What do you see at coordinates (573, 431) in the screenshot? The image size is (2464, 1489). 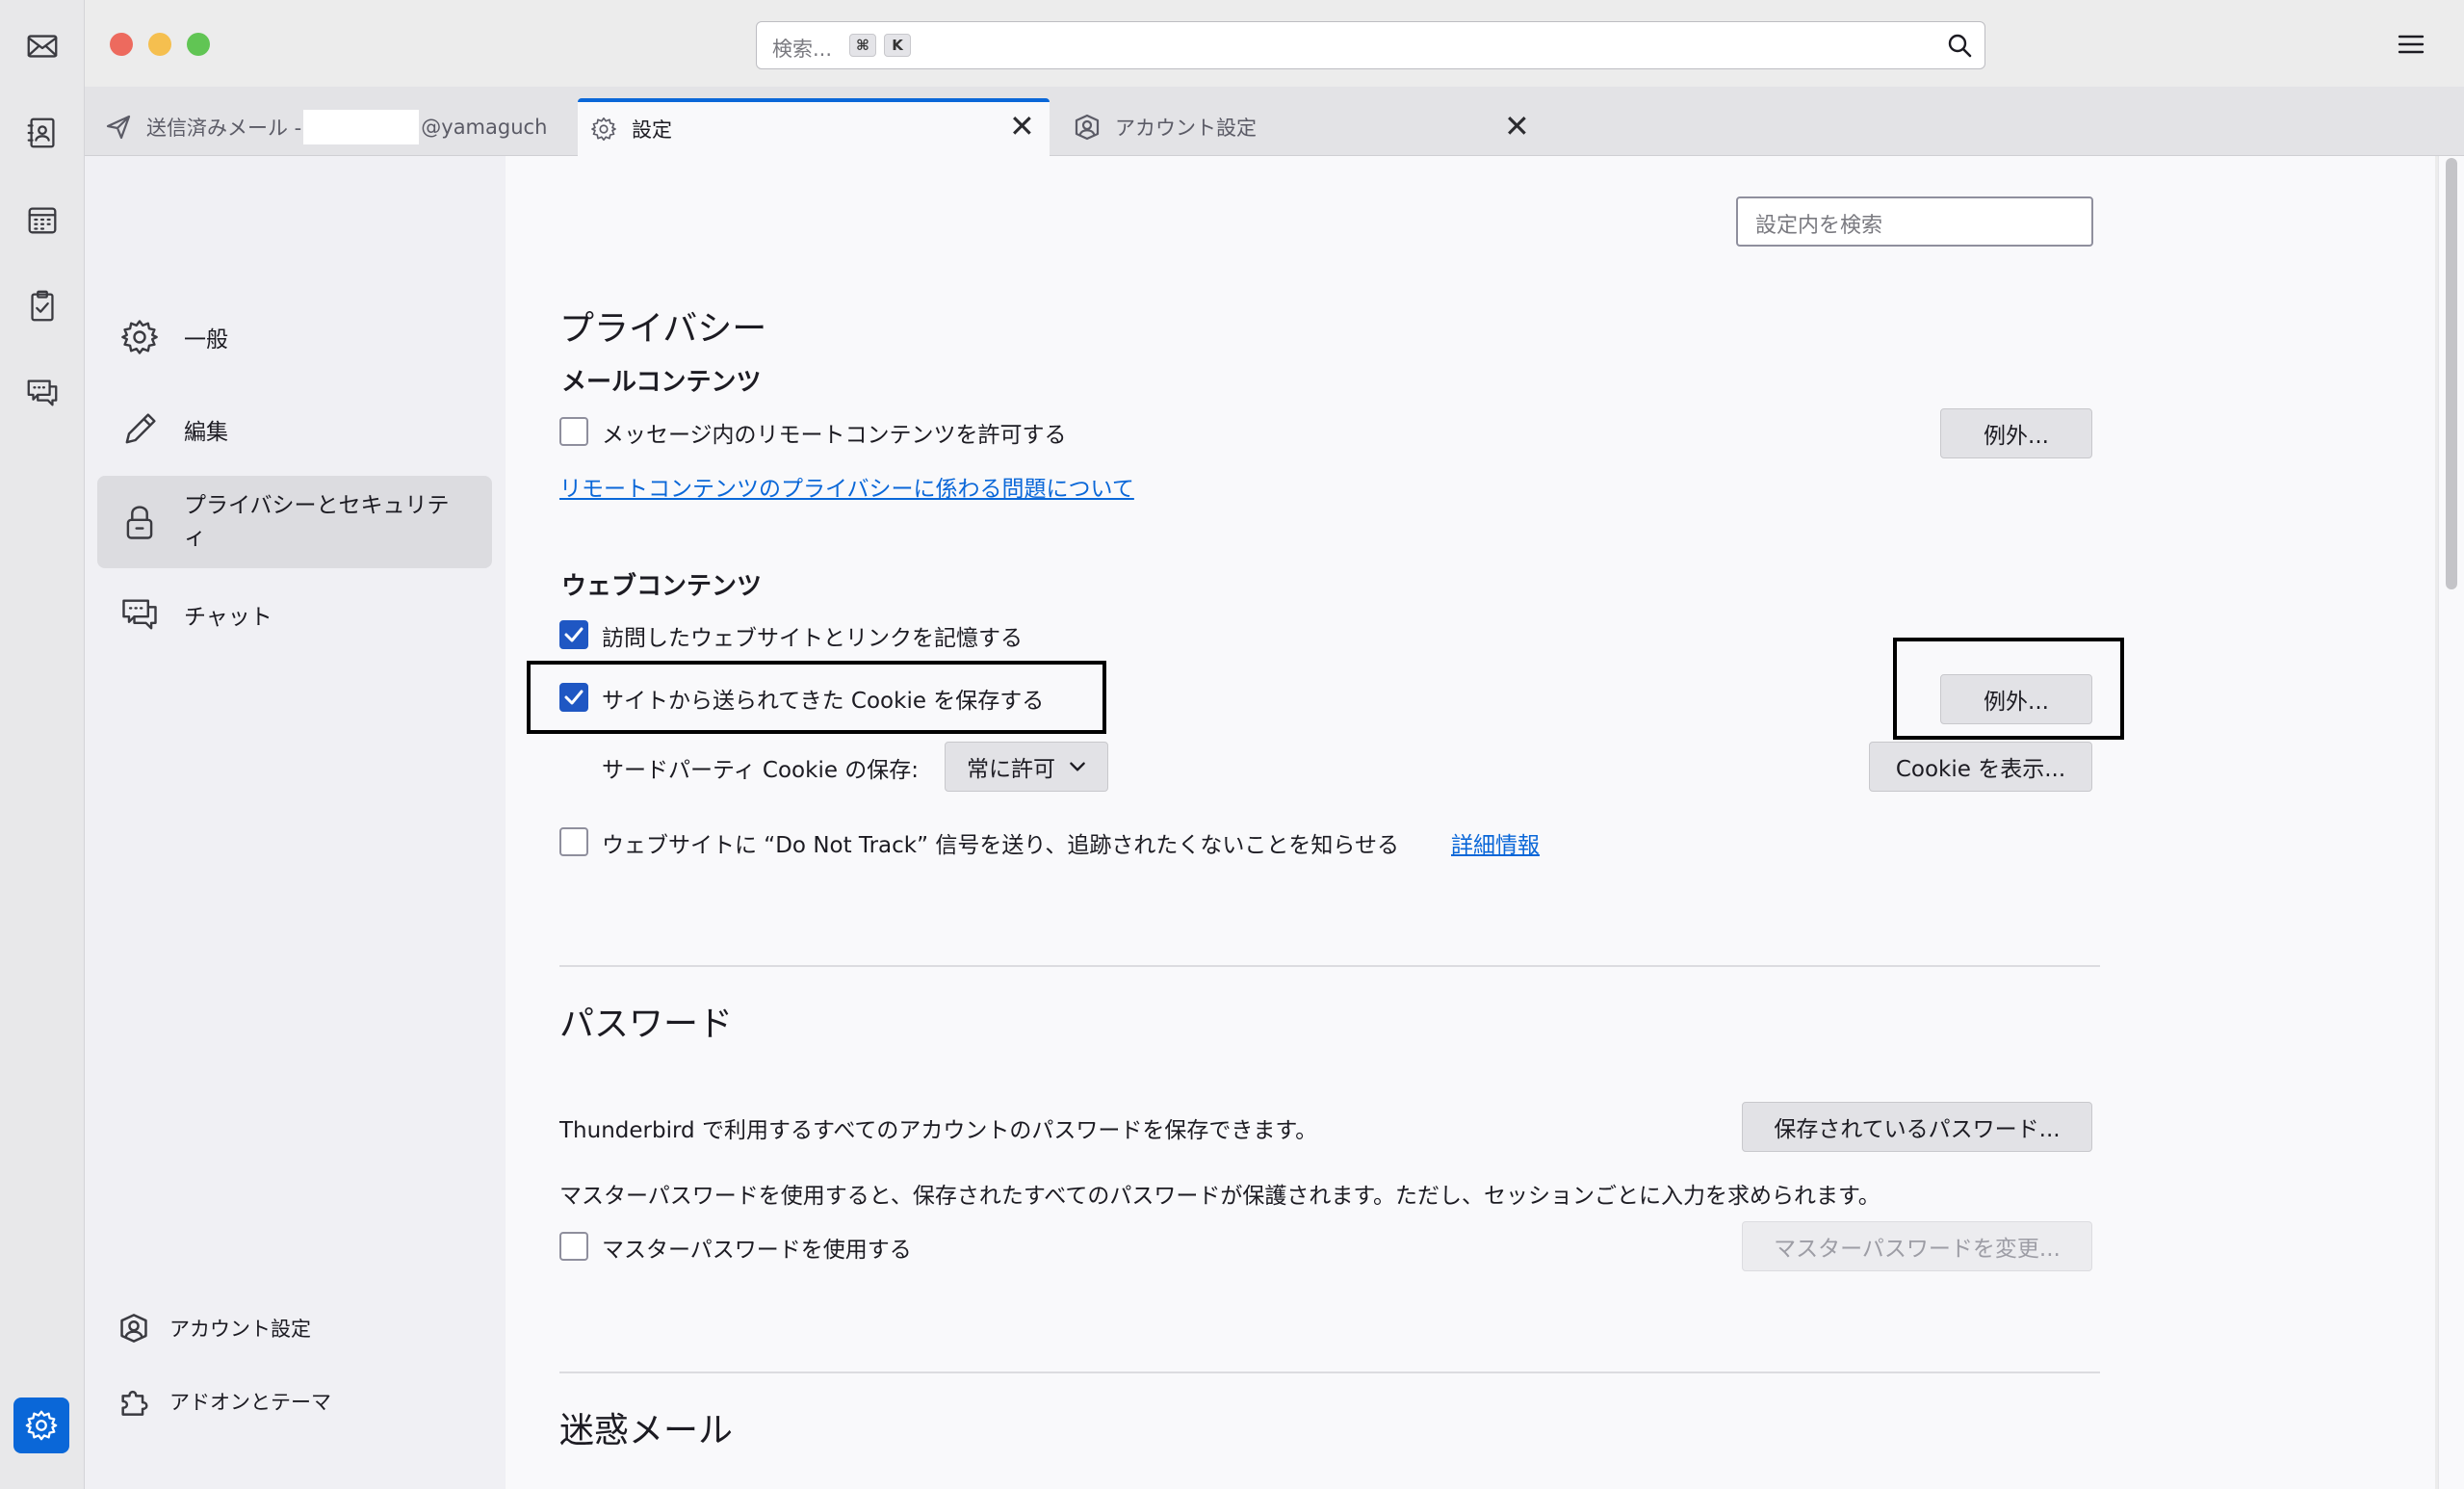 I see `remote-content-checkbox` at bounding box center [573, 431].